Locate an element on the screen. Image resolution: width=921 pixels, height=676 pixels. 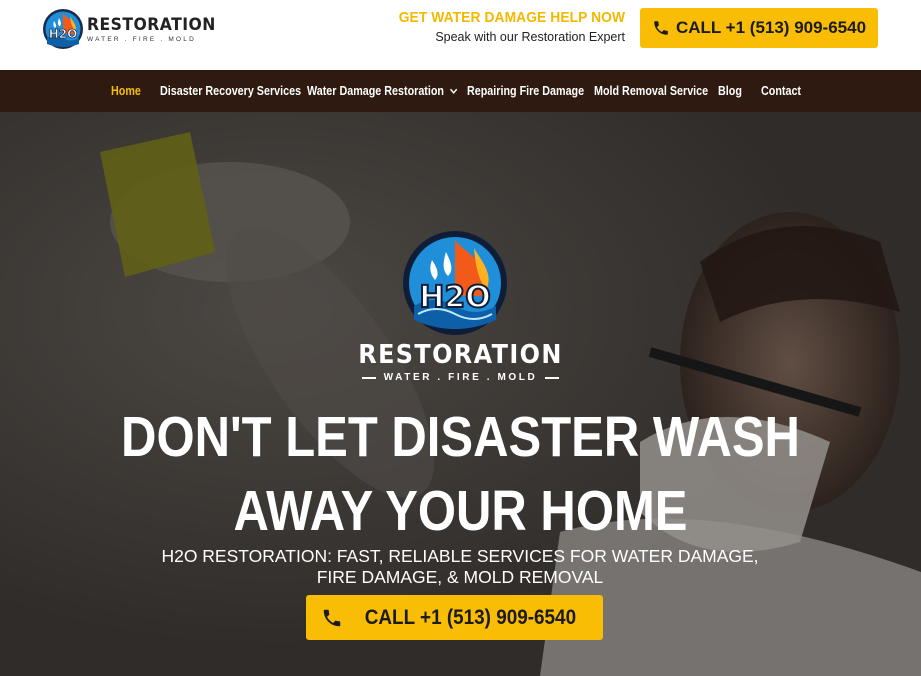
hero-call-label: CALL +1 (513) 909-6540 is located at coordinates (470, 617).